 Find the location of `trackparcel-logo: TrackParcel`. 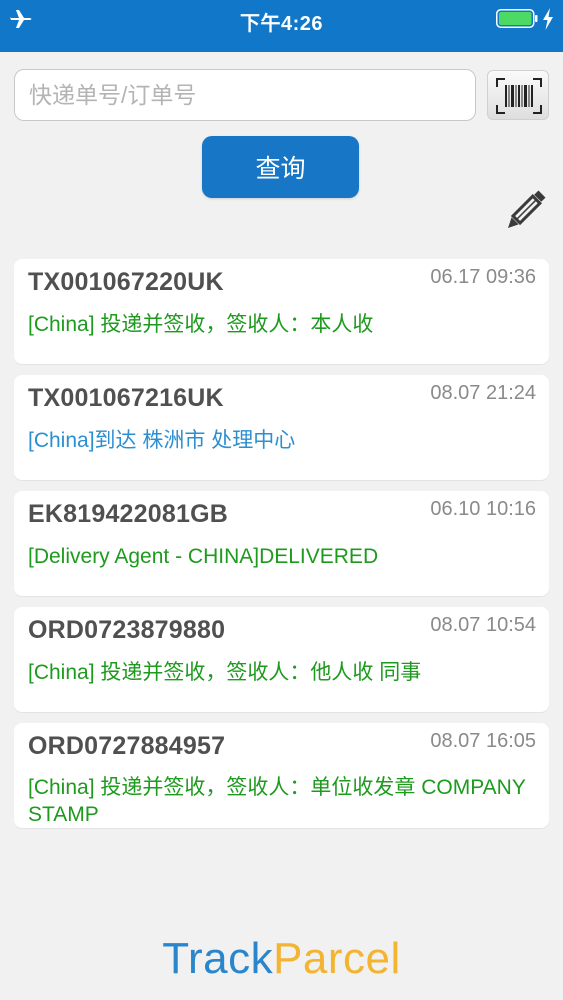

trackparcel-logo: TrackParcel is located at coordinates (281, 959).